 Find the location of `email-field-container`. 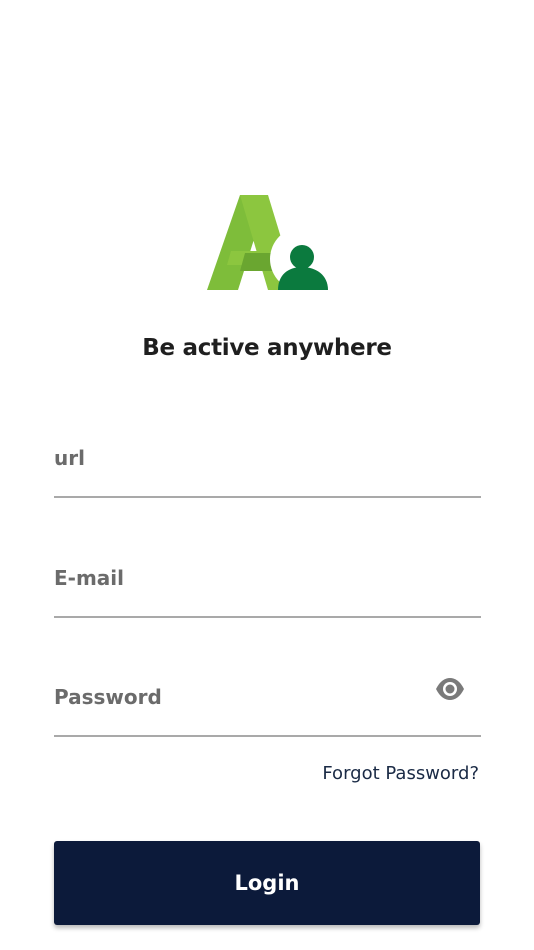

email-field-container is located at coordinates (267, 582).